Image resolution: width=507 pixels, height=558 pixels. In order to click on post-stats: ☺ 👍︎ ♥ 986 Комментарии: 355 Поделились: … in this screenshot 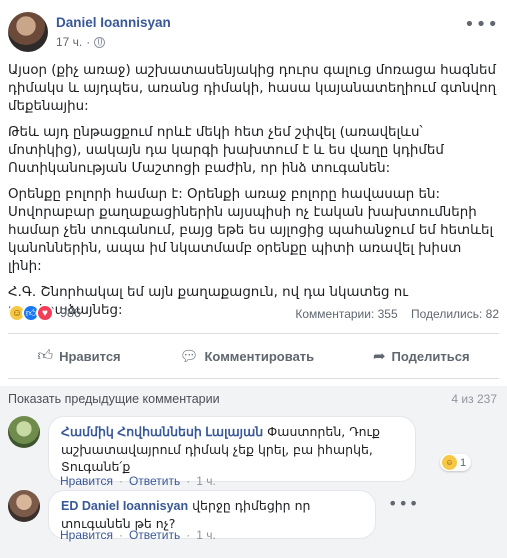, I will do `click(253, 313)`.